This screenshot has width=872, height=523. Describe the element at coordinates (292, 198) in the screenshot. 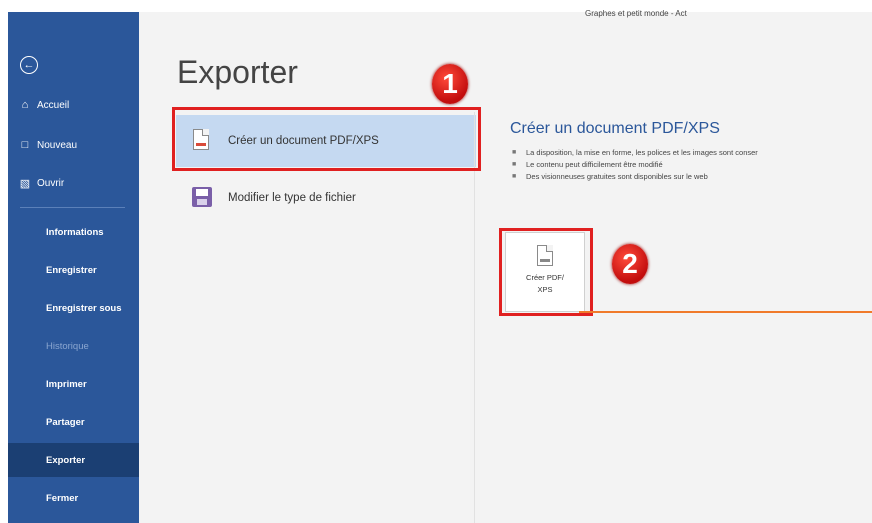

I see `option-label: Modifier le type de fichier` at that location.